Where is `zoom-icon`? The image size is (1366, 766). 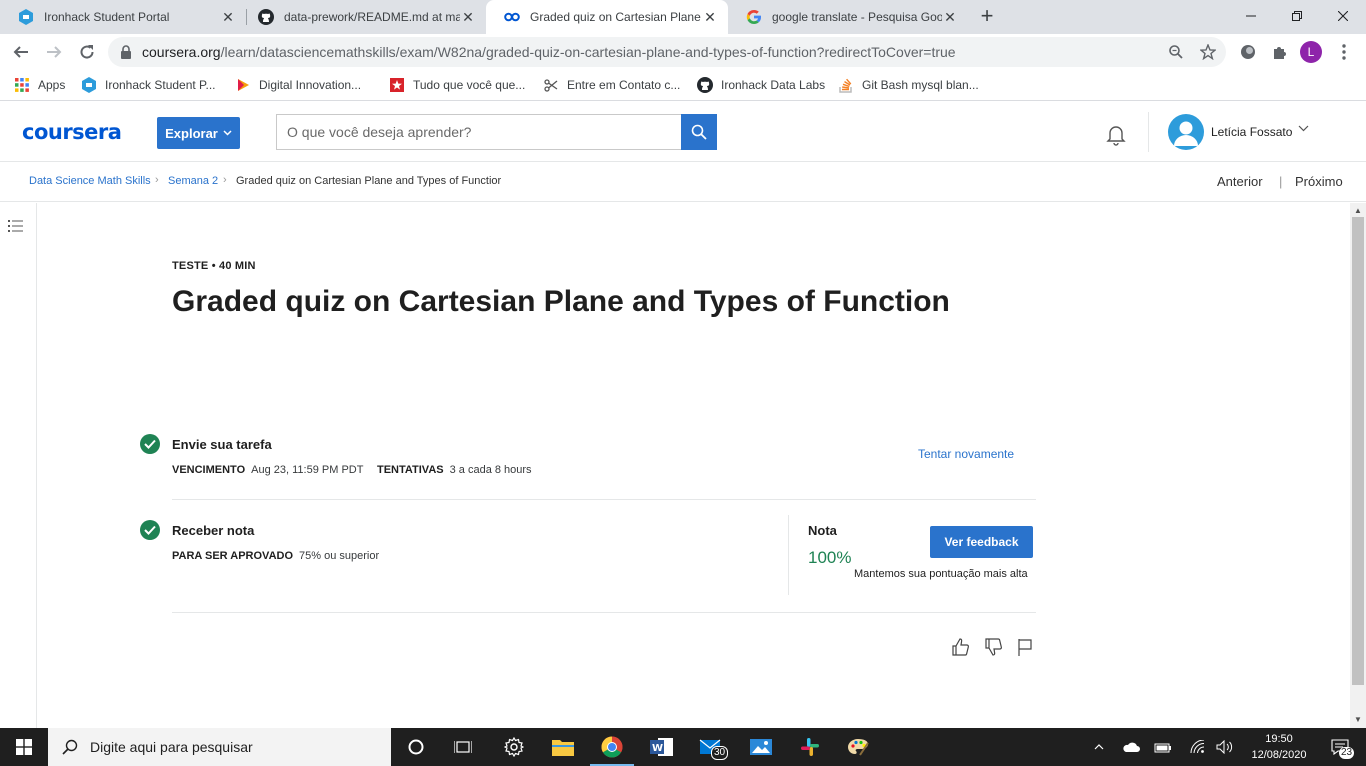 zoom-icon is located at coordinates (1176, 52).